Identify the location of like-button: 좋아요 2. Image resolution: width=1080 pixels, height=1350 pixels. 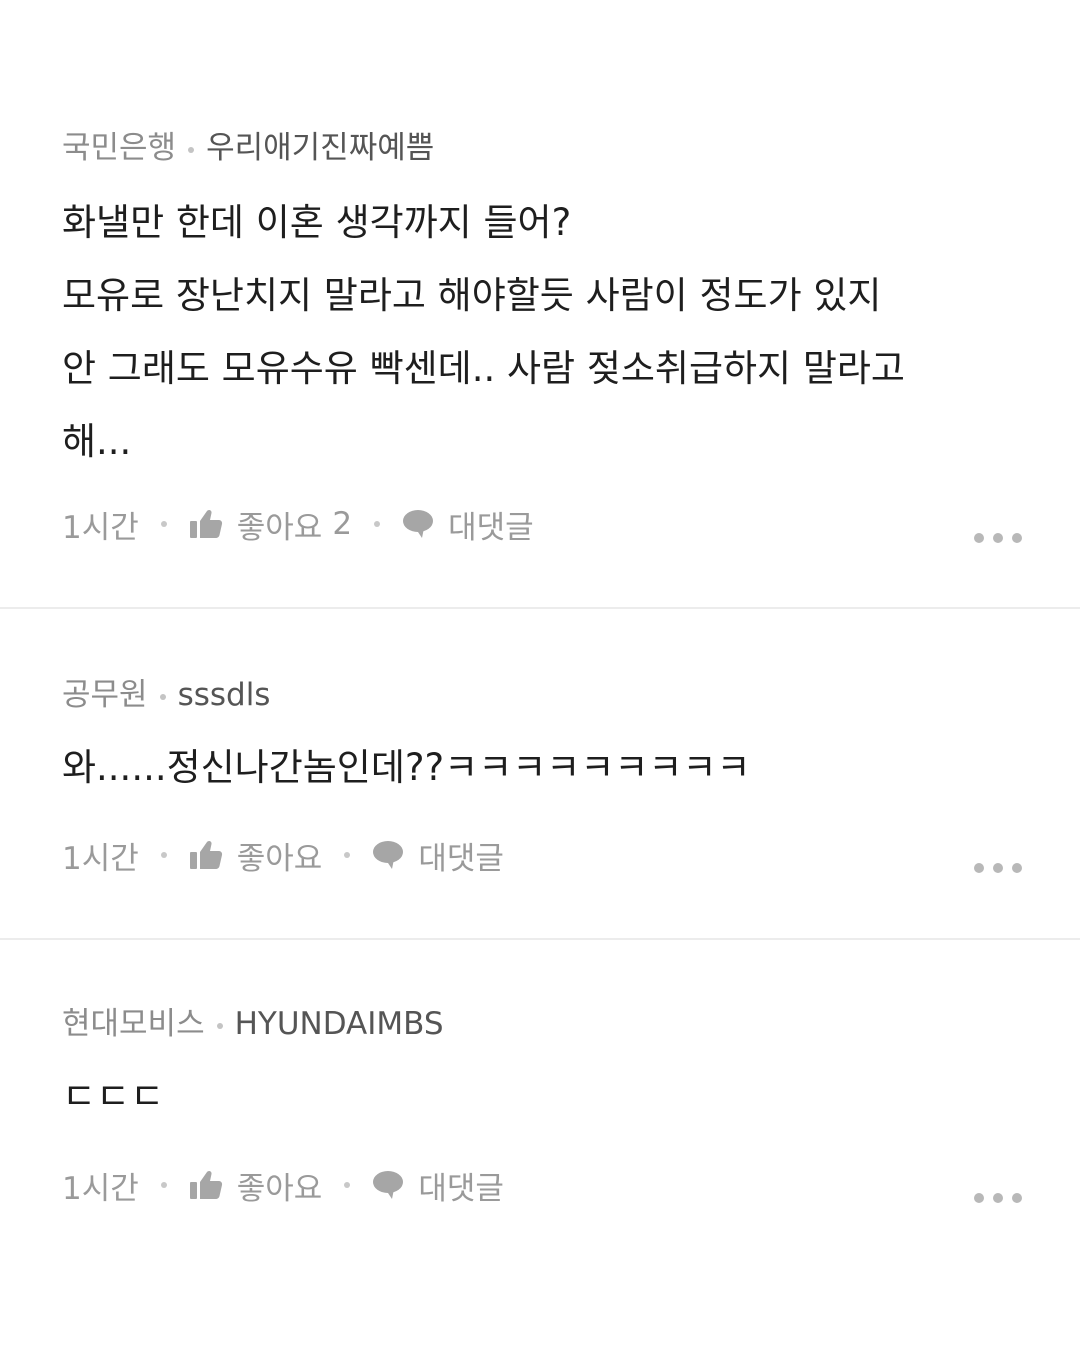
(270, 524).